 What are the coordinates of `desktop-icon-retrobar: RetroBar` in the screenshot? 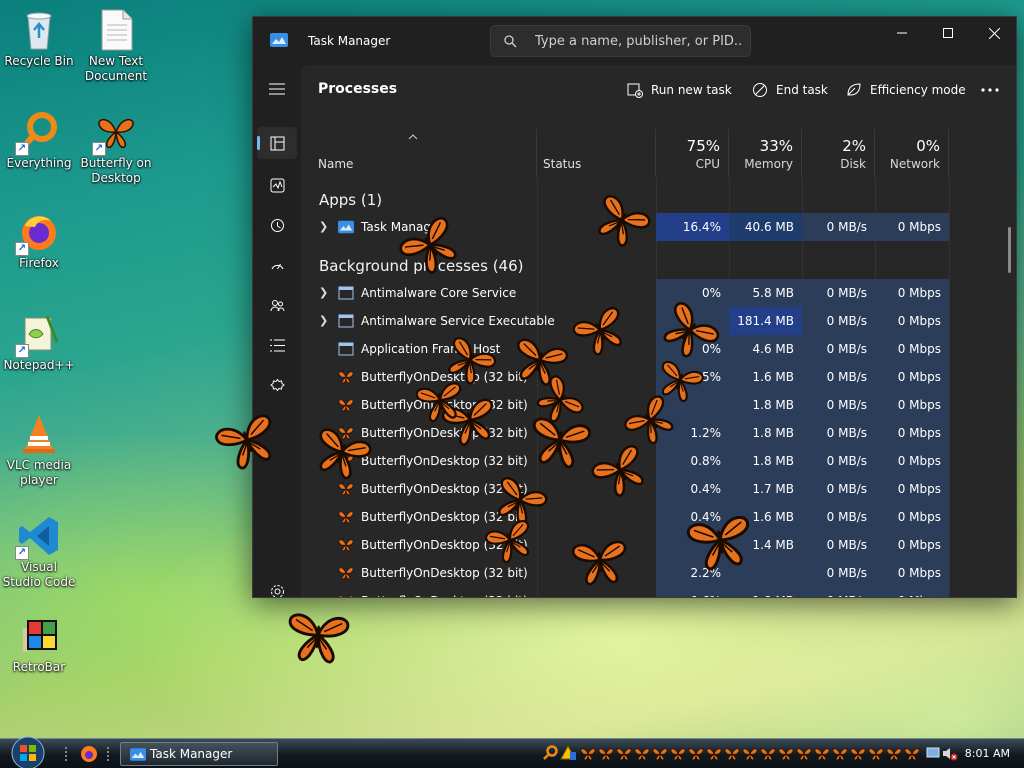 It's located at (39, 644).